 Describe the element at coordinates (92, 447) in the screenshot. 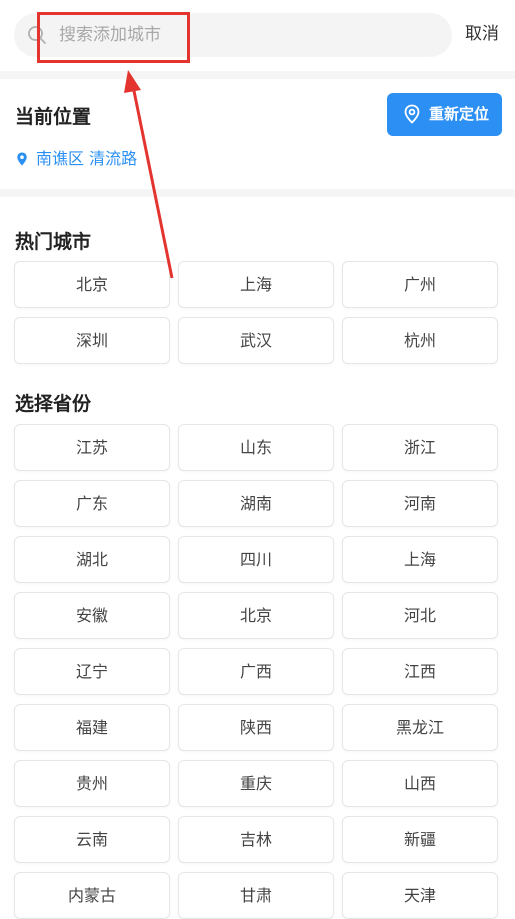

I see `province-button: 江苏` at that location.